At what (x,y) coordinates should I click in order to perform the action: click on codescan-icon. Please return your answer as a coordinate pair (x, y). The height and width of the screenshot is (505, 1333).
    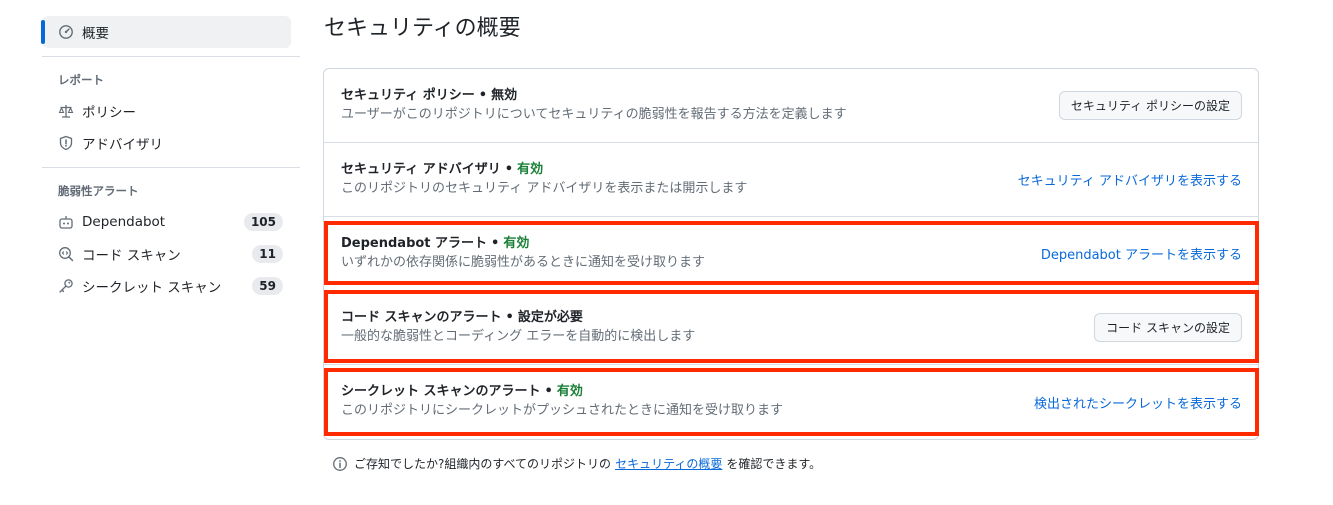
    Looking at the image, I should click on (66, 254).